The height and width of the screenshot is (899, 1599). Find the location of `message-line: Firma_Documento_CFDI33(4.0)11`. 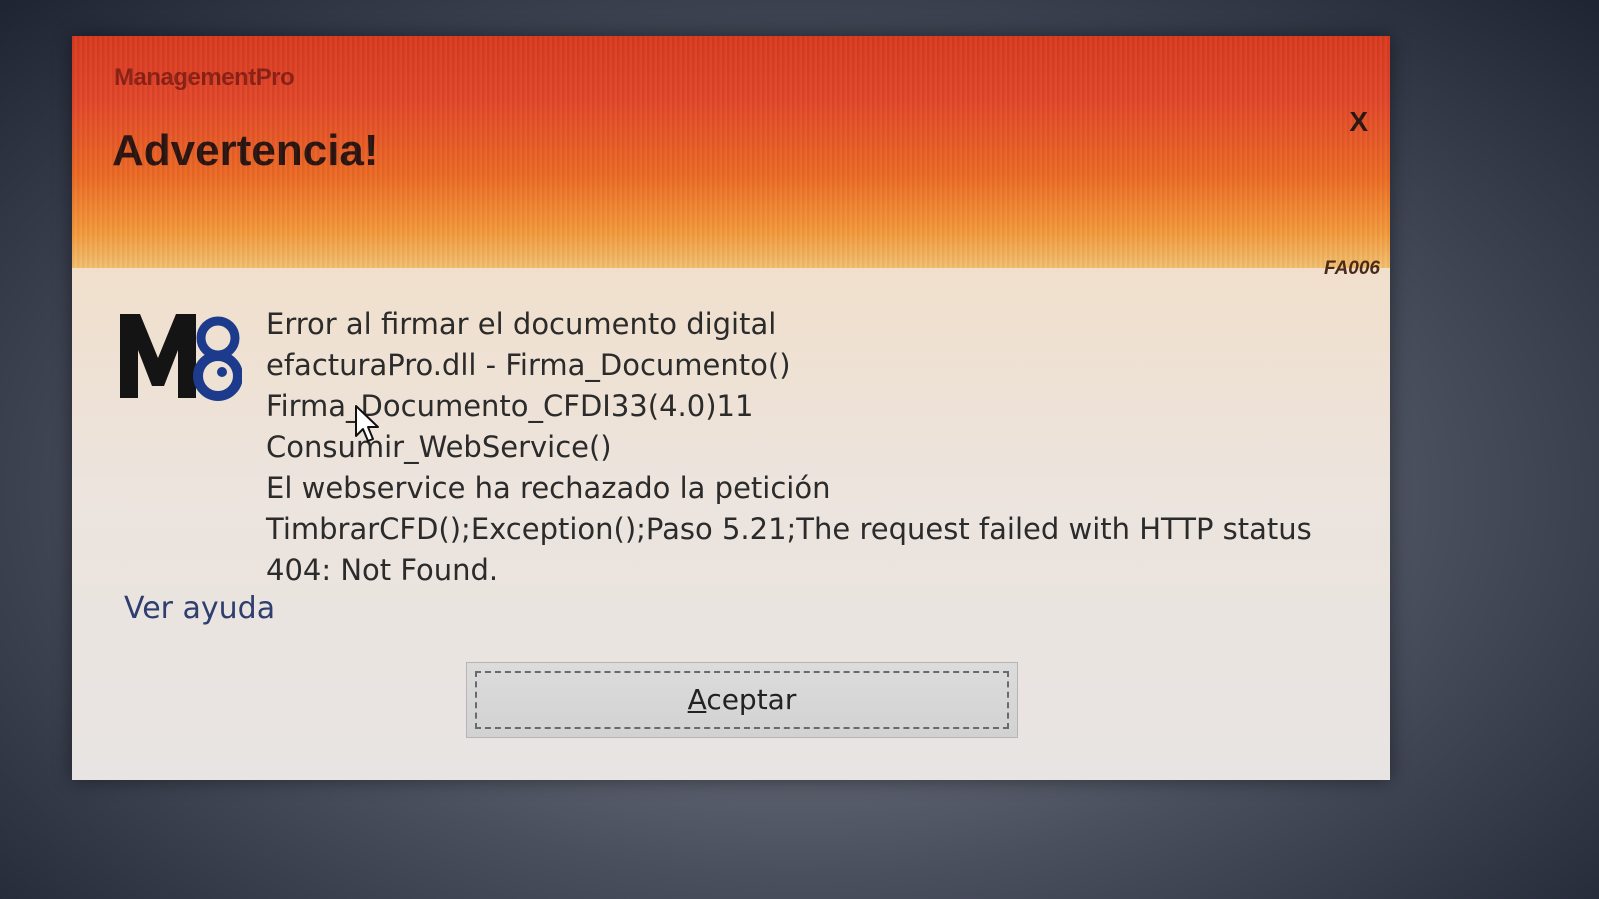

message-line: Firma_Documento_CFDI33(4.0)11 is located at coordinates (510, 406).